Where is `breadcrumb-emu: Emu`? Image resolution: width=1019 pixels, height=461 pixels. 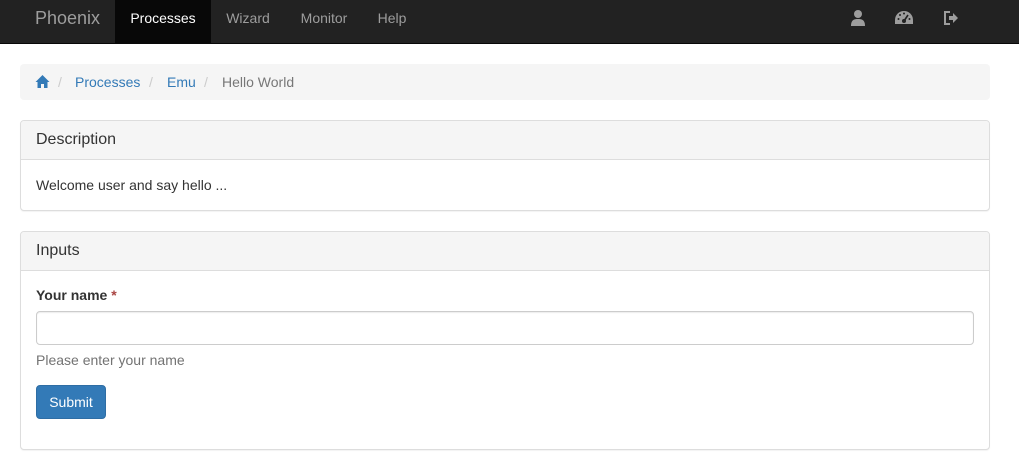 breadcrumb-emu: Emu is located at coordinates (181, 82).